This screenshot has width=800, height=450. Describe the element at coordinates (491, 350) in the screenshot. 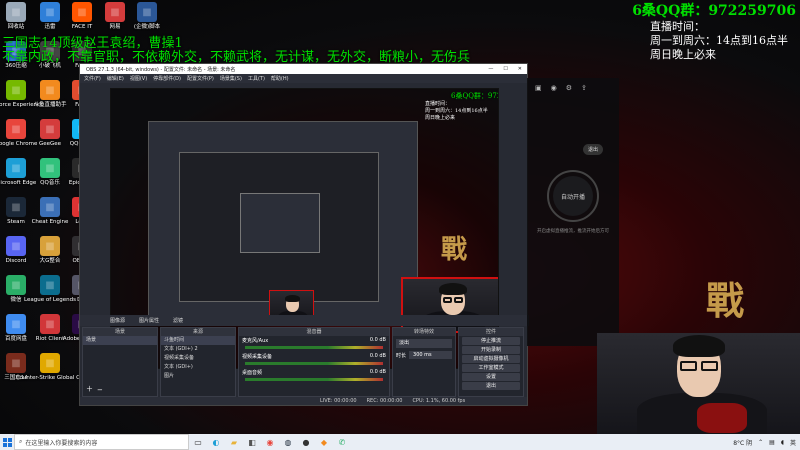

I see `control-button: 开始录制` at that location.